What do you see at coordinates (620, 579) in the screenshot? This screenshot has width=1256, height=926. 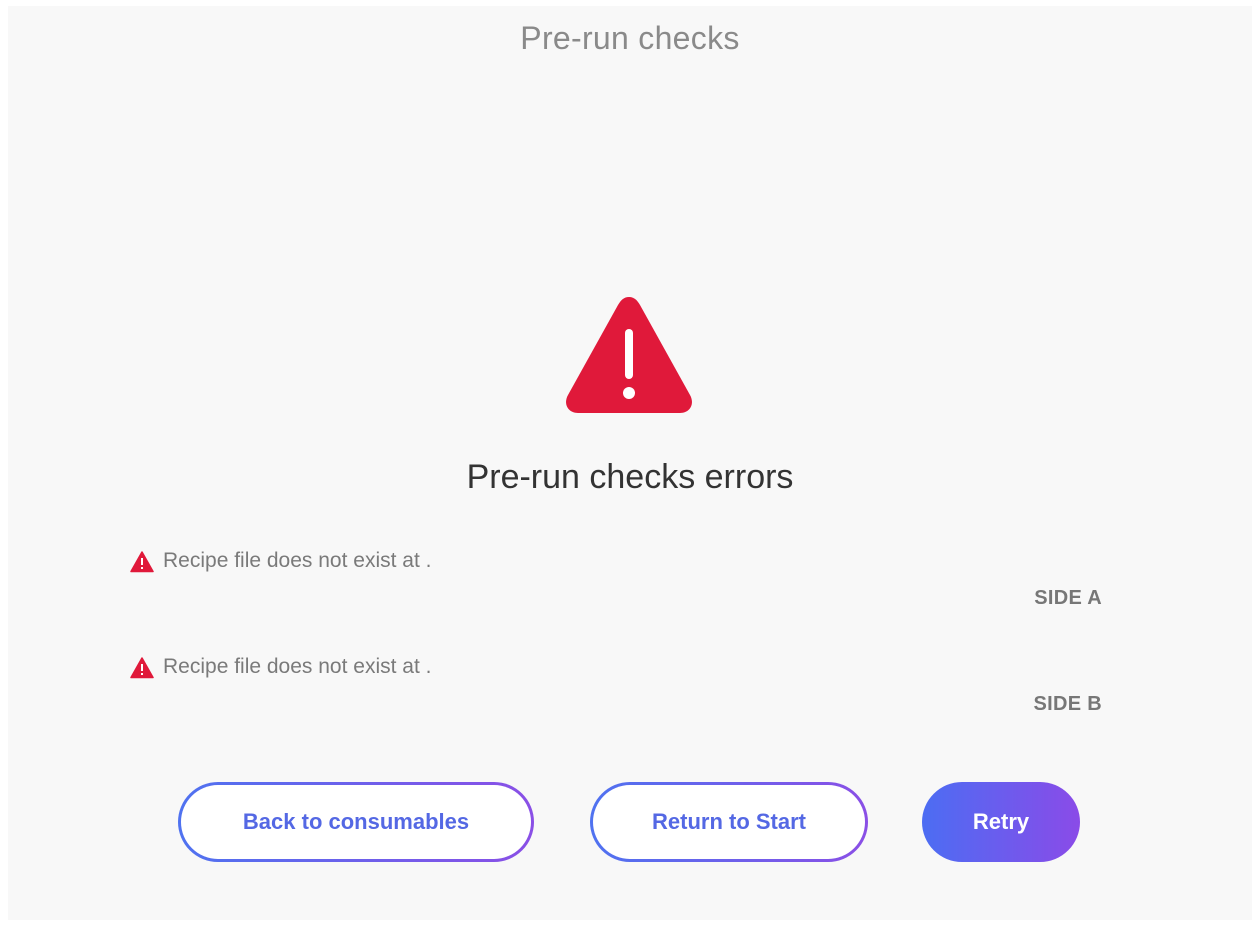 I see `error-item-side-a: Recipe file does not exist at . SIDE A` at bounding box center [620, 579].